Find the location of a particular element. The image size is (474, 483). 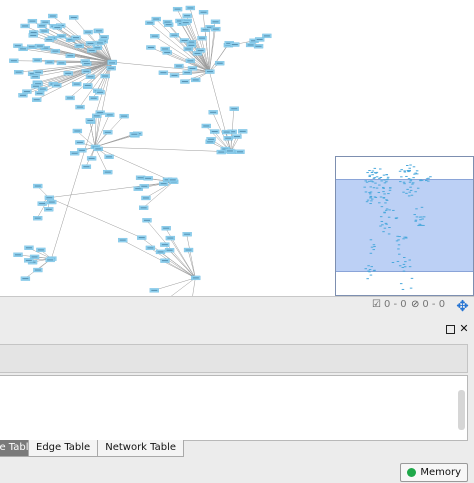

close-icon: ✕ is located at coordinates (464, 328).